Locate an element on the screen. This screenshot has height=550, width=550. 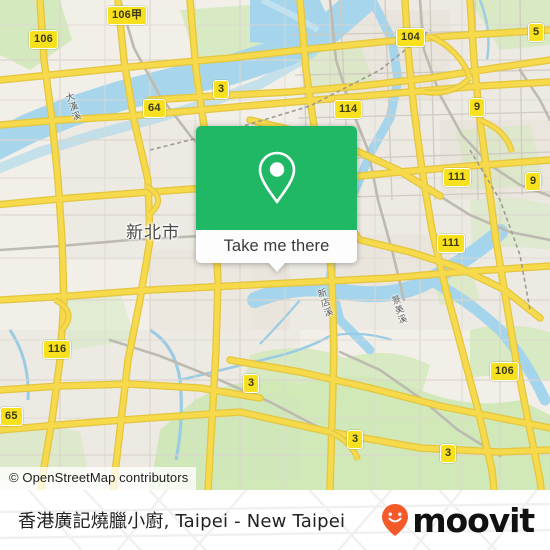
place-label-new-taipei-city: 新北市 is located at coordinates (153, 233).